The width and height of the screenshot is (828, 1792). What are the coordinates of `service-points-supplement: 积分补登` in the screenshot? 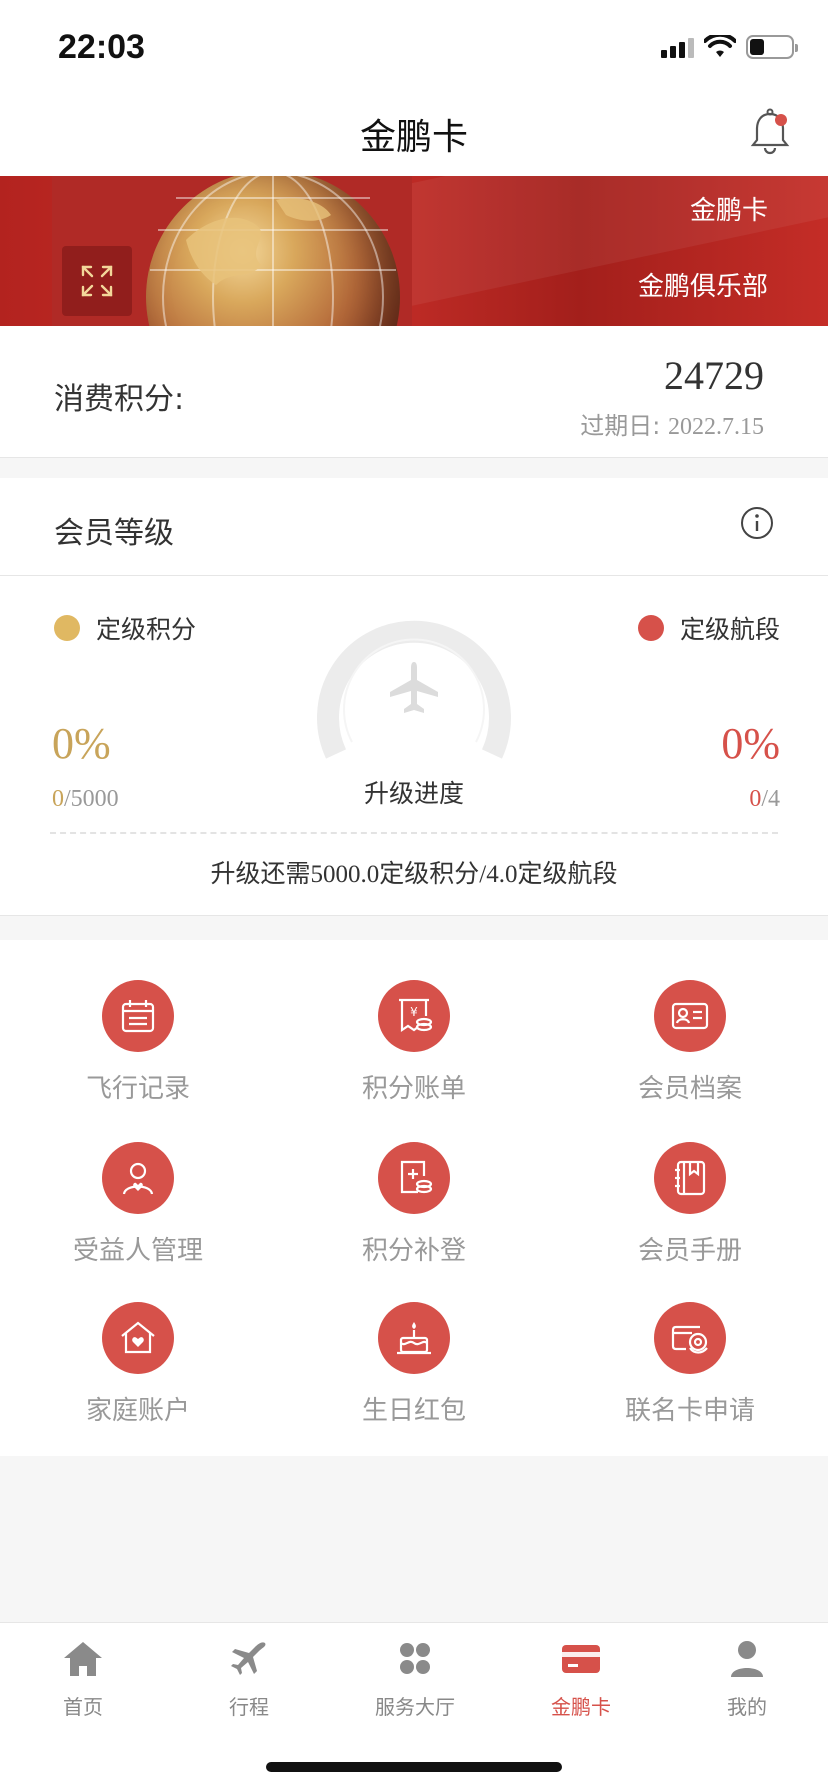 It's located at (414, 1184).